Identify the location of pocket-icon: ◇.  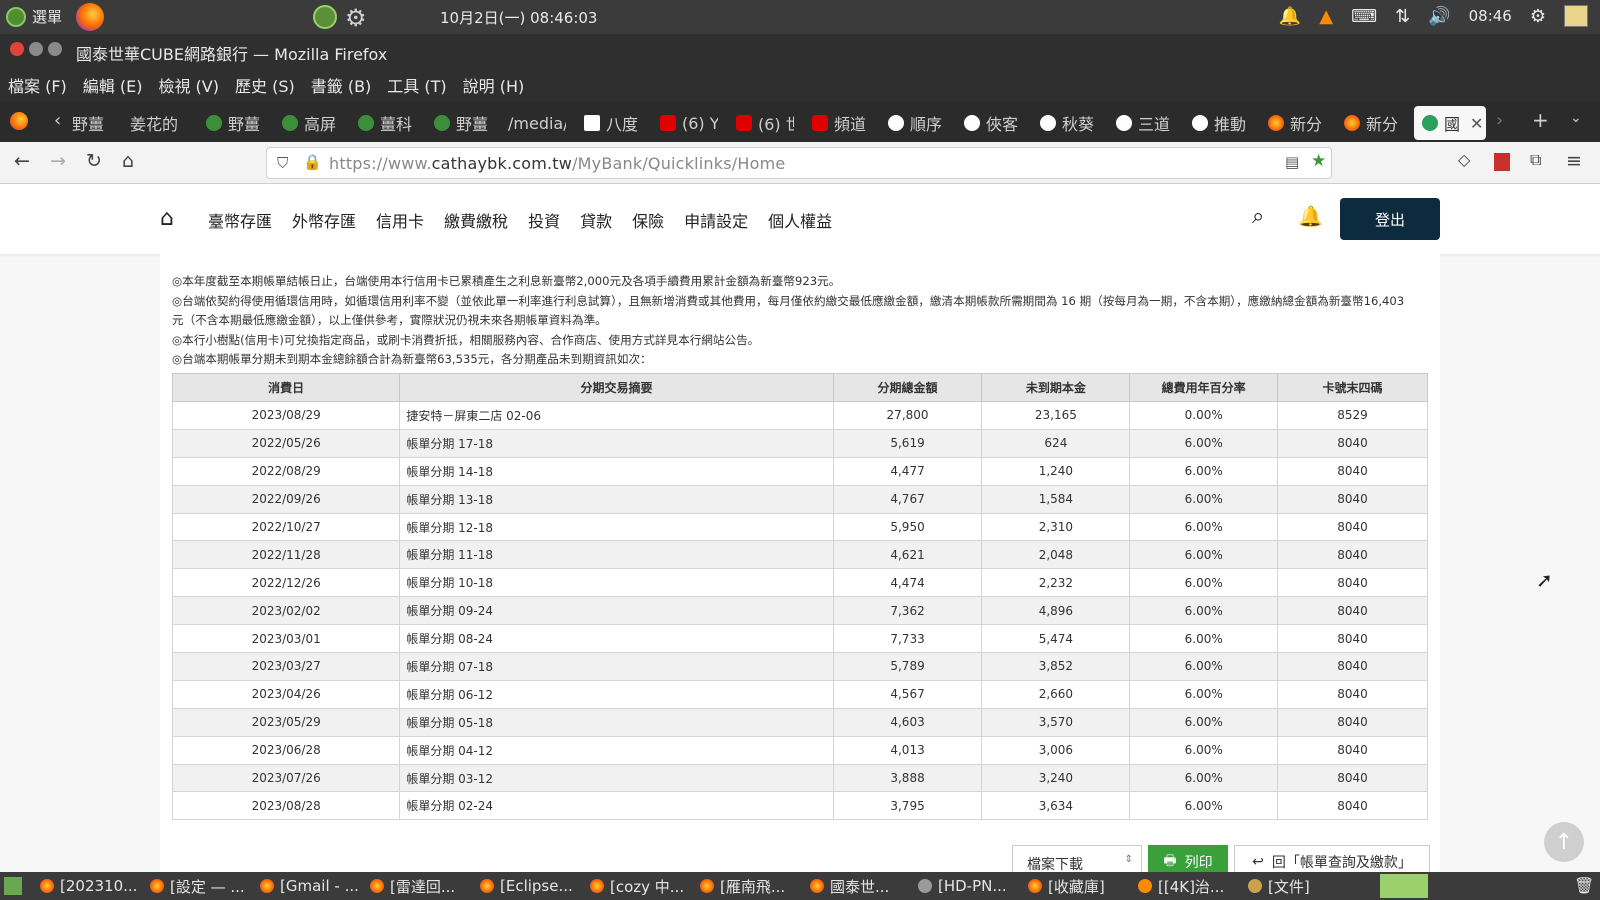
(1464, 159).